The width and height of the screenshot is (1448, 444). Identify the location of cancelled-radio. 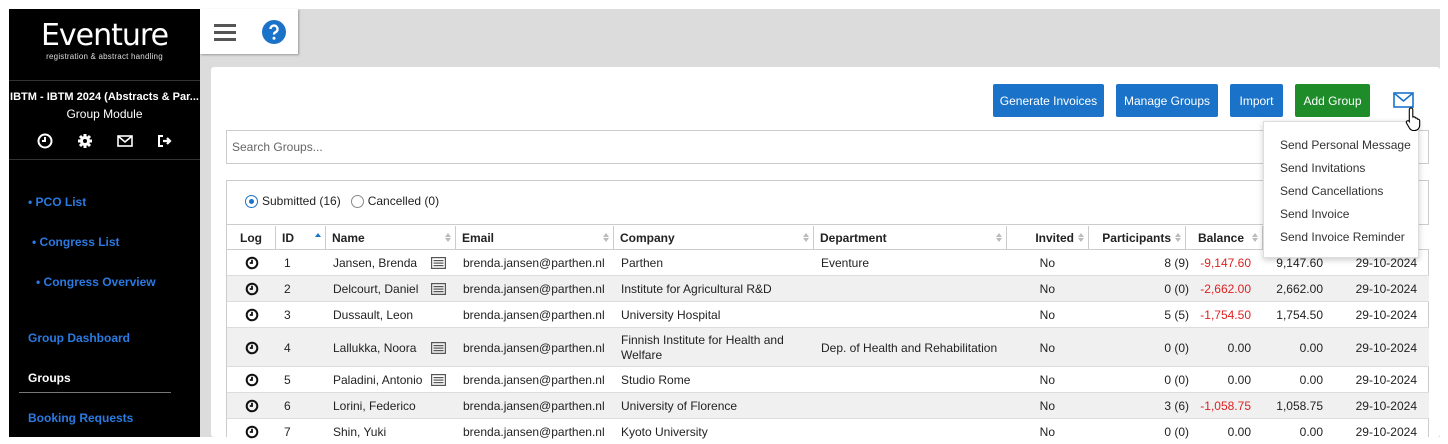
(357, 201).